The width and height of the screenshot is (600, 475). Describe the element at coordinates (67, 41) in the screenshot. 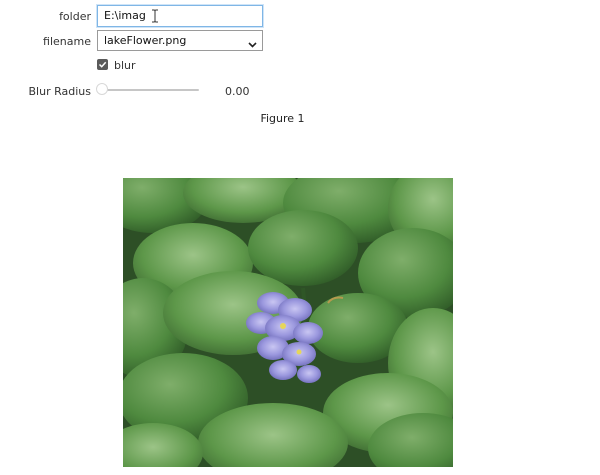

I see `filename-label: filename` at that location.